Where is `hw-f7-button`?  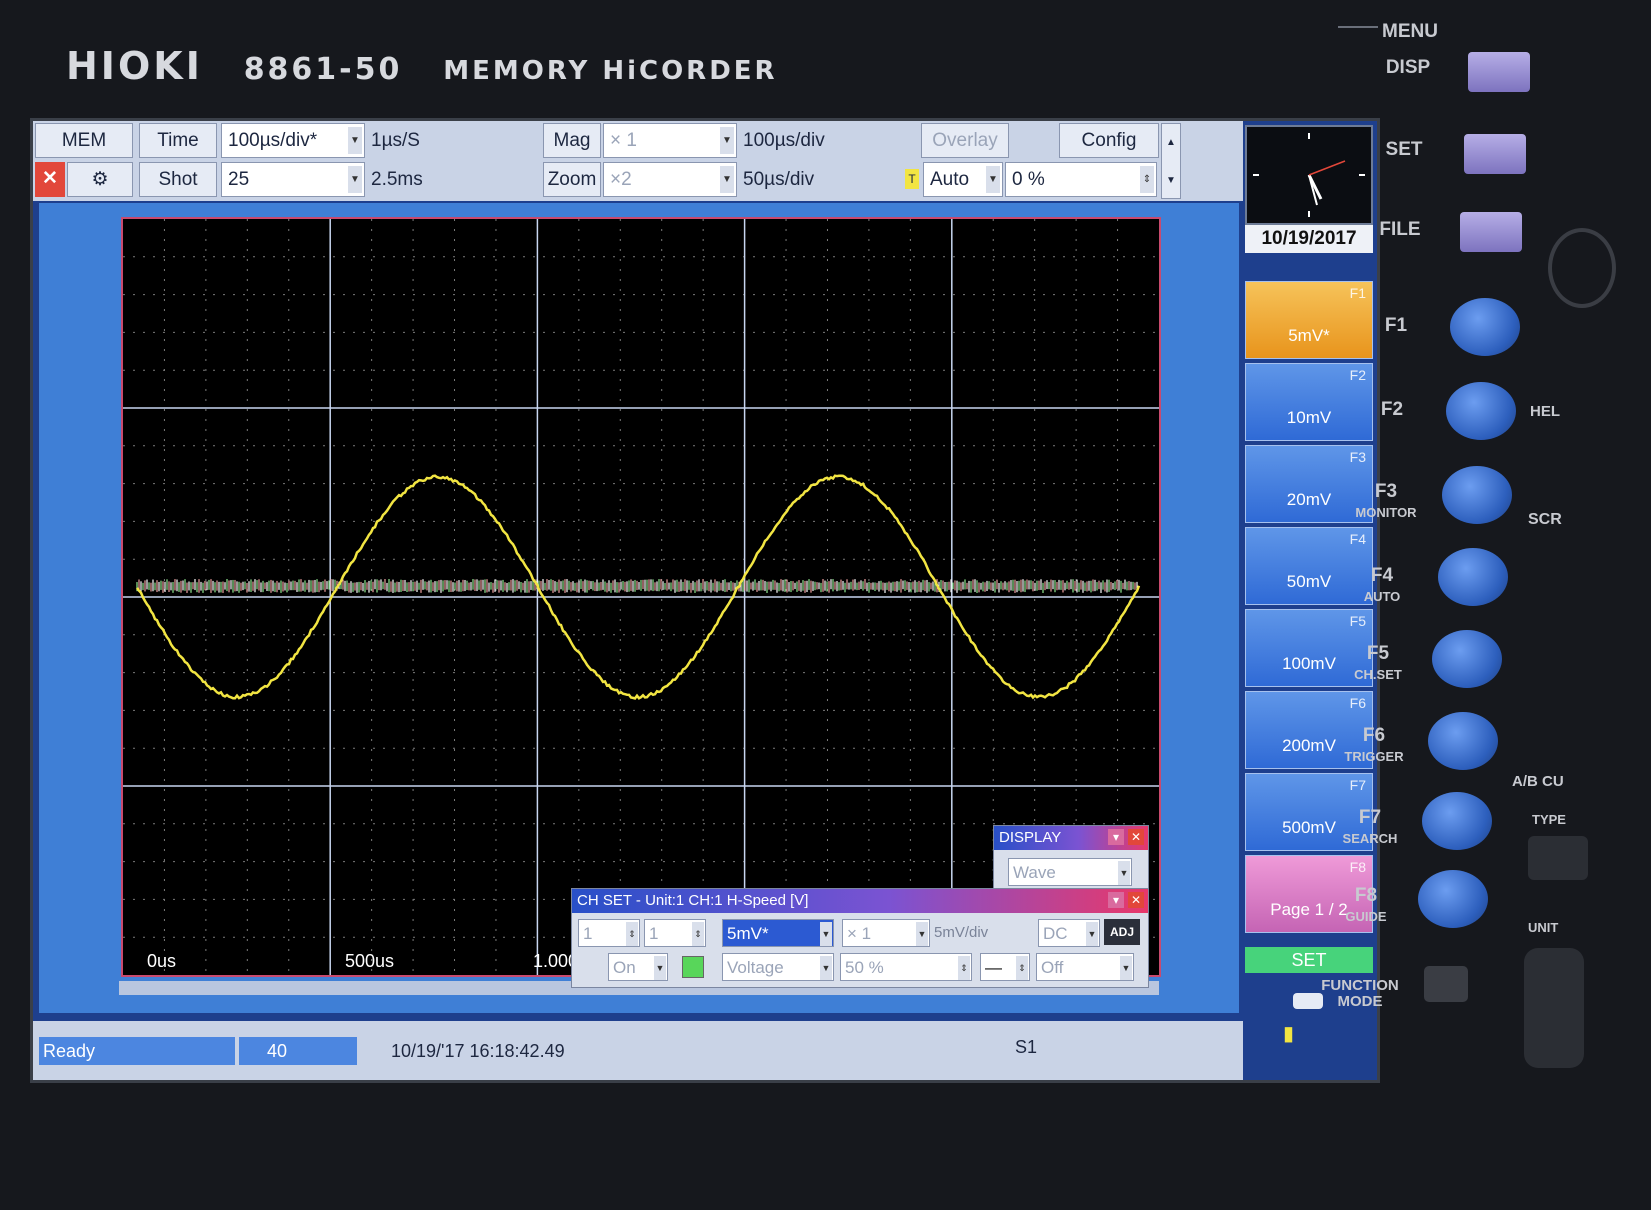 hw-f7-button is located at coordinates (1457, 821).